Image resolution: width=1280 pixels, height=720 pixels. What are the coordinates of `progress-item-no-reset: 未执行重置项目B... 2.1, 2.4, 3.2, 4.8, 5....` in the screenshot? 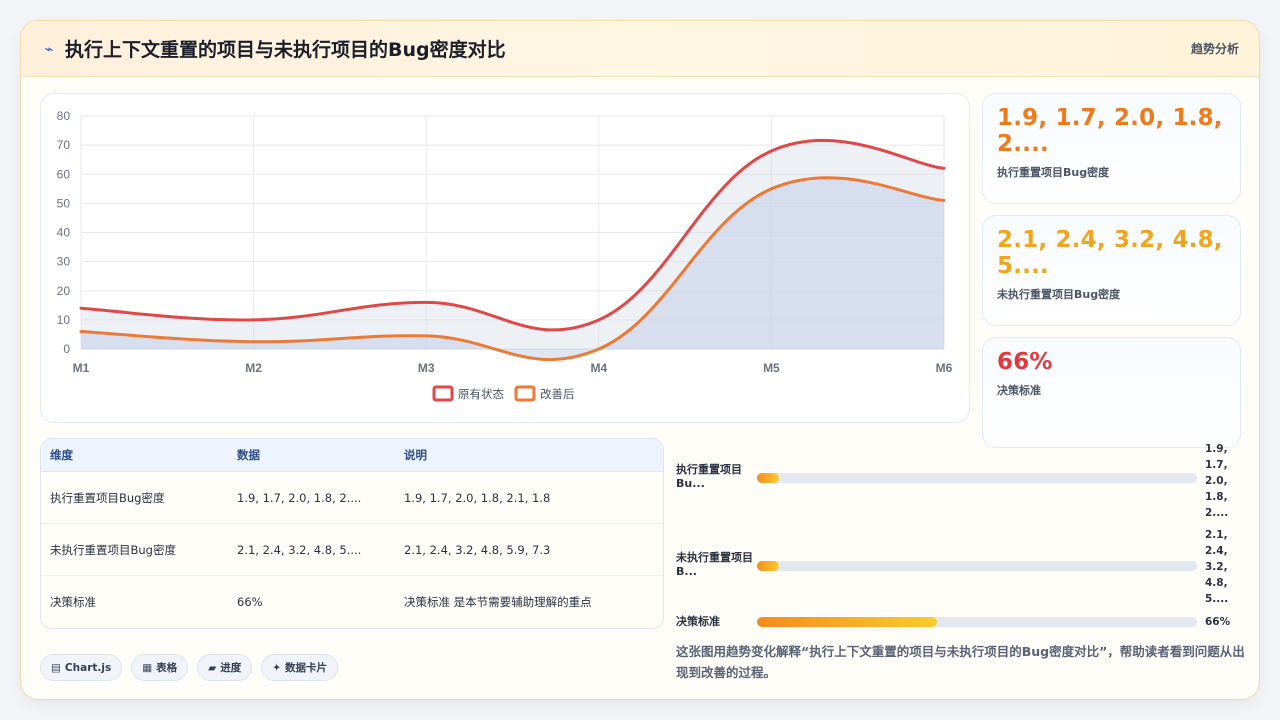 It's located at (956, 567).